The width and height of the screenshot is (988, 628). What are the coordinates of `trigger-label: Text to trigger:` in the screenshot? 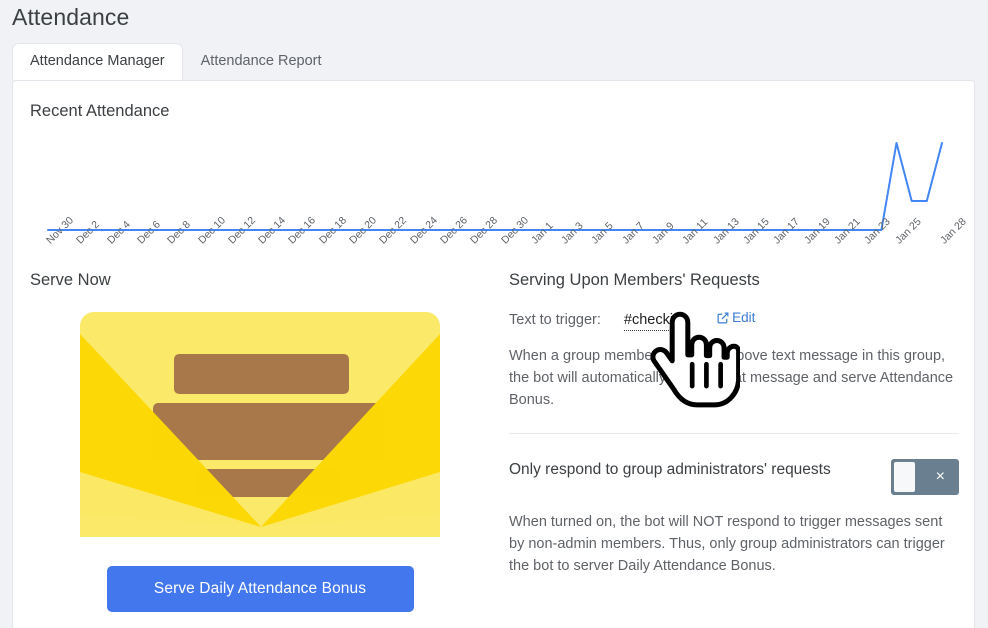 It's located at (555, 319).